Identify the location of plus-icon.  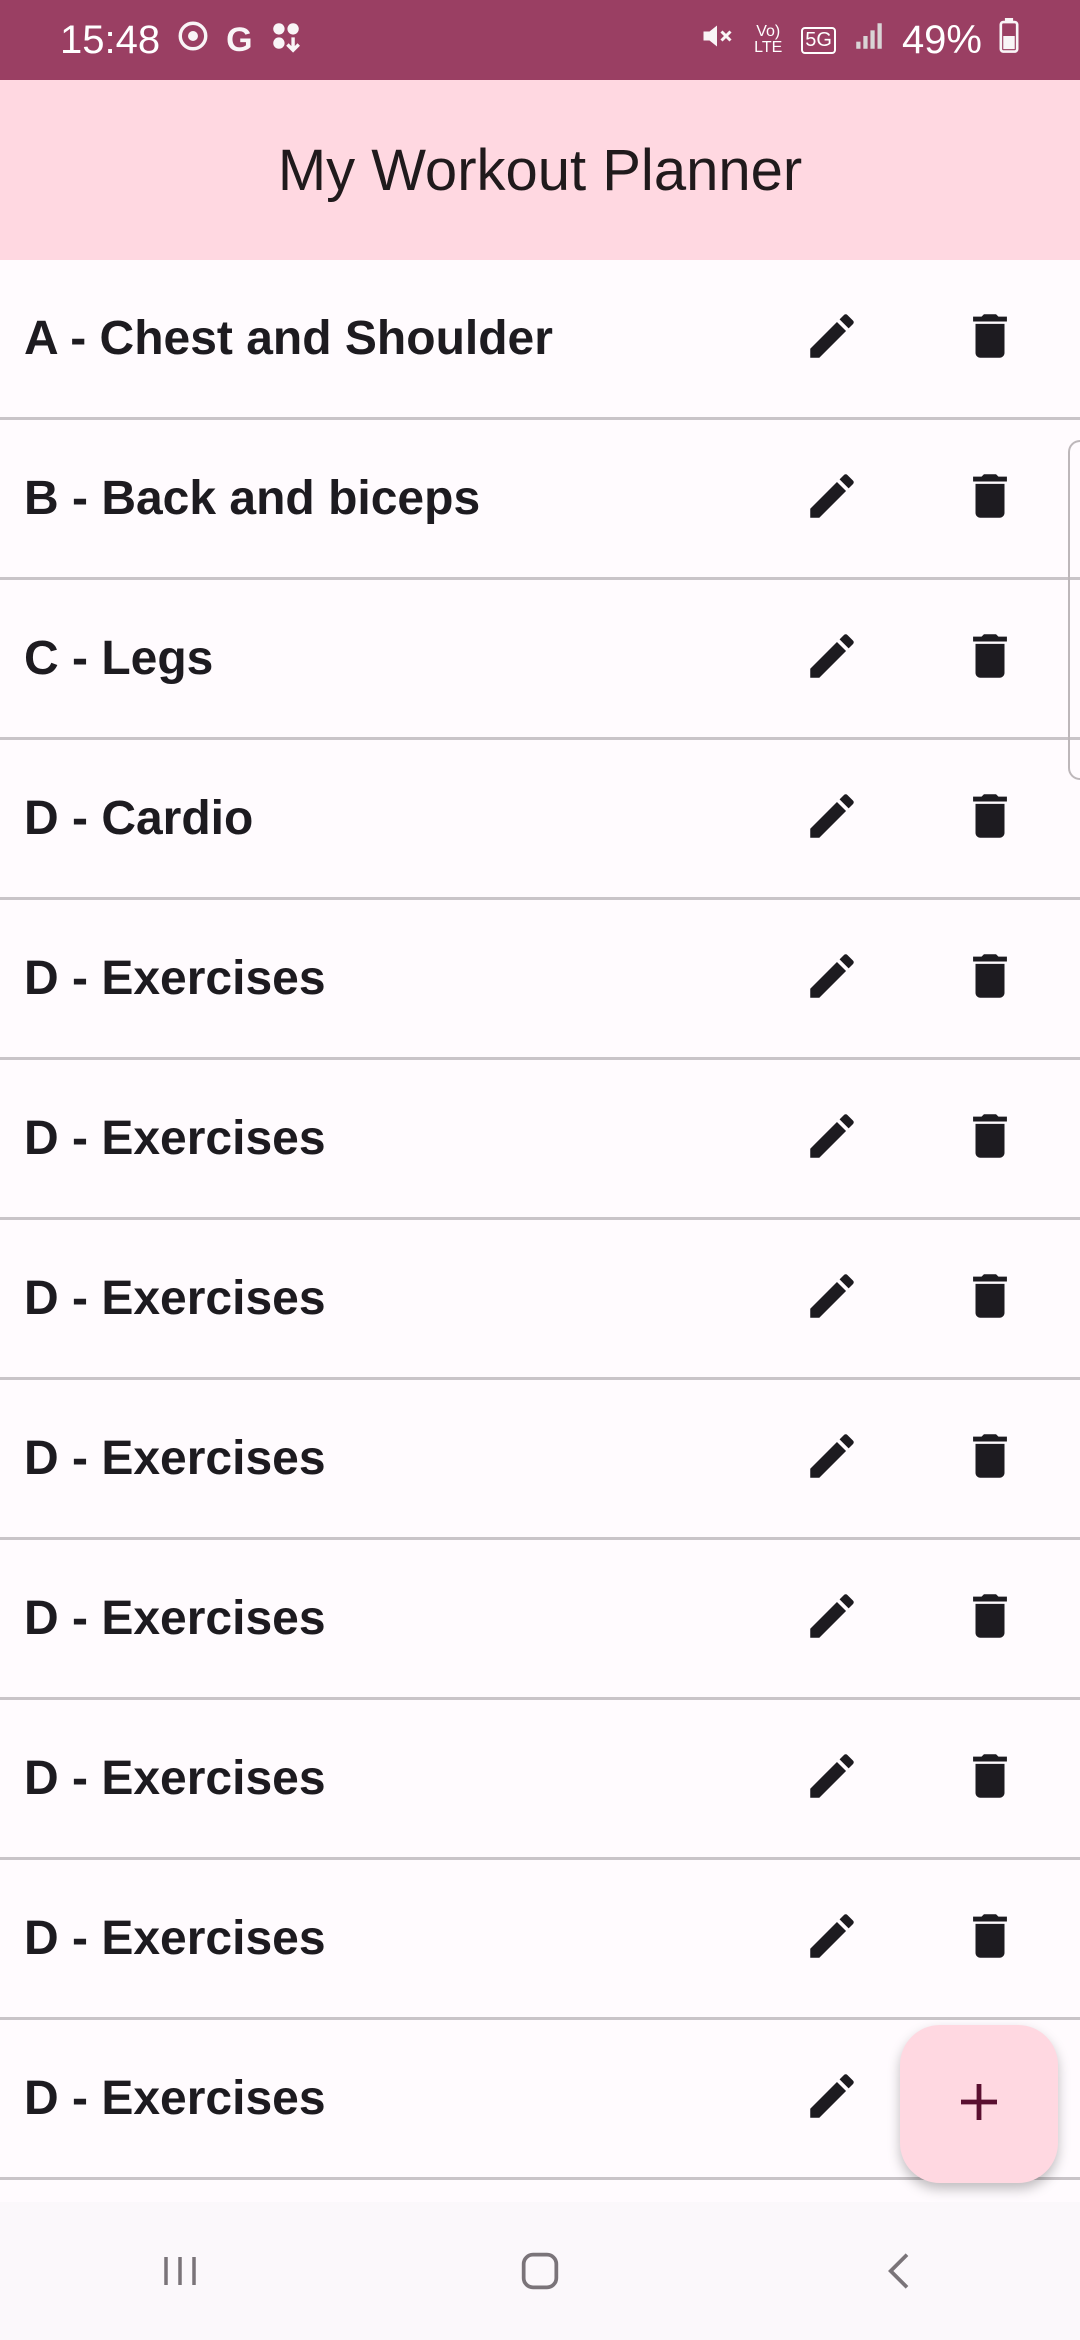
(979, 2104).